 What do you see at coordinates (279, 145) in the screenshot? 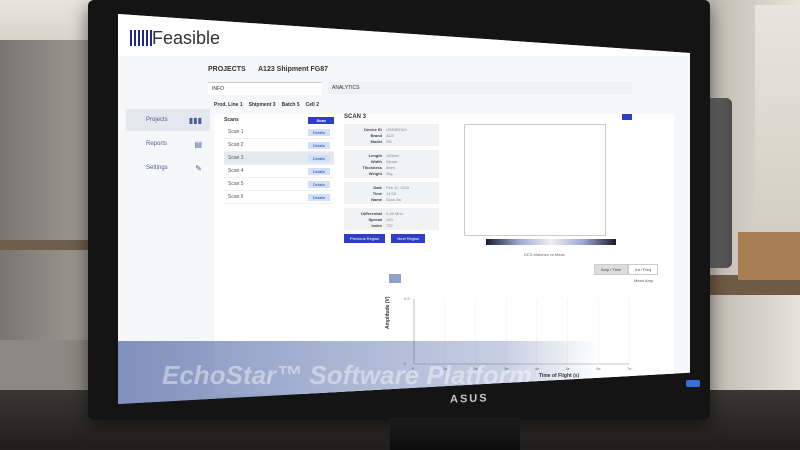
I see `scan-row: Scan 2 Details` at bounding box center [279, 145].